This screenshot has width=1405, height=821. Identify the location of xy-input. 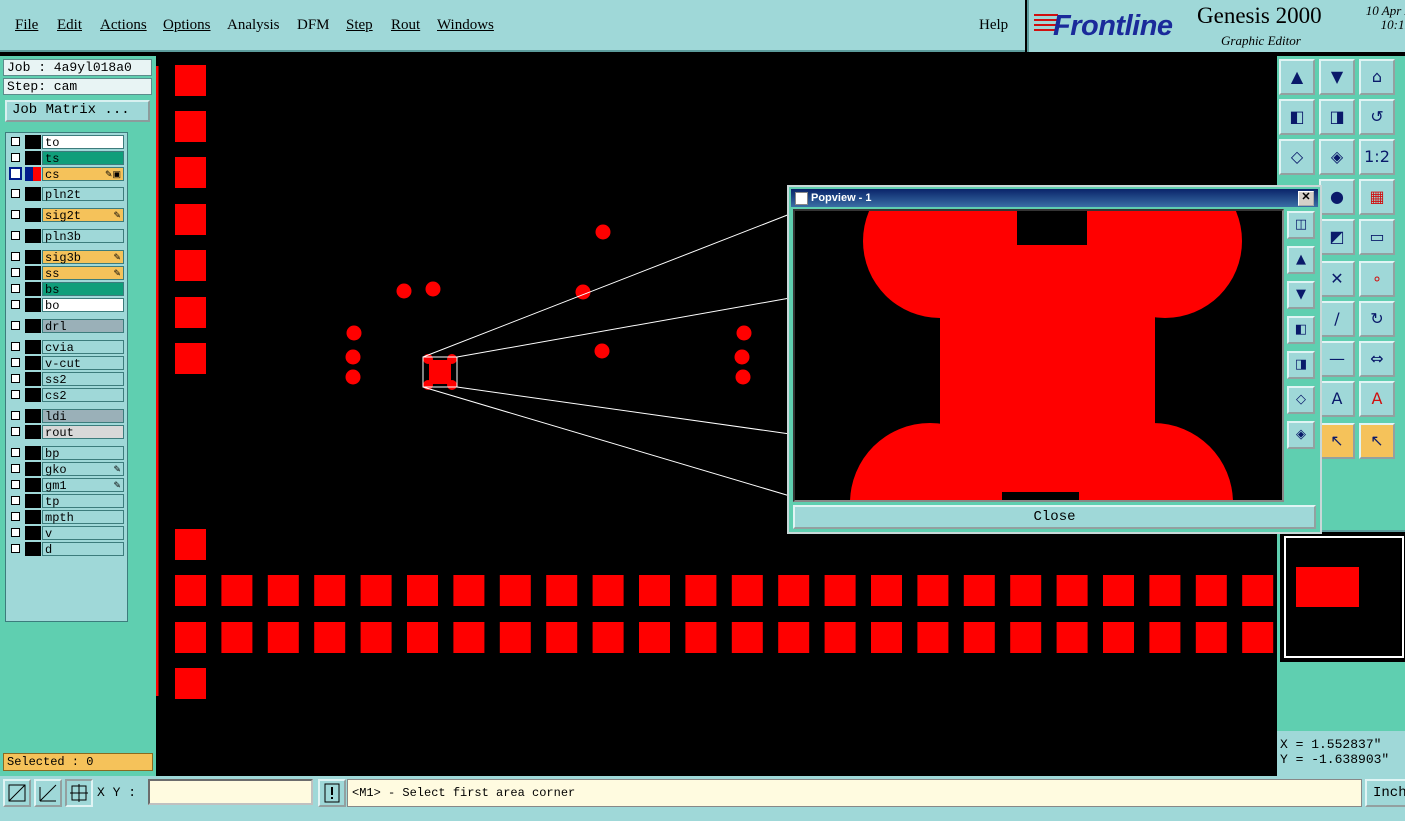
(230, 792).